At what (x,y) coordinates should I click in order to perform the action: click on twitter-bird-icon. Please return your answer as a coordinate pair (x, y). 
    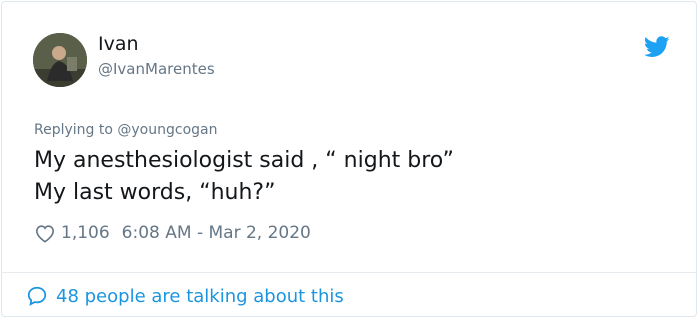
    Looking at the image, I should click on (657, 47).